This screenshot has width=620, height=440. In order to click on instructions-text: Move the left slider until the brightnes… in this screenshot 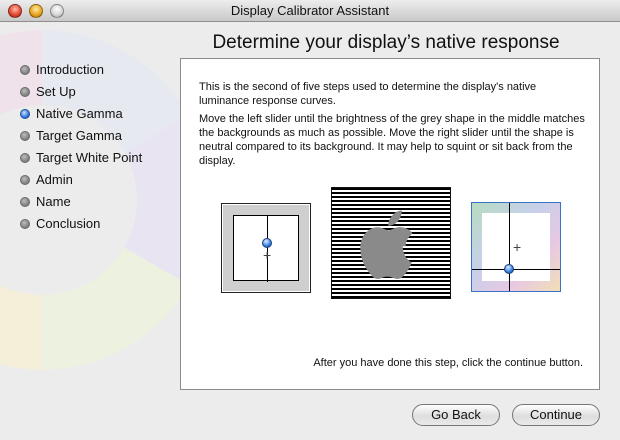, I will do `click(392, 140)`.